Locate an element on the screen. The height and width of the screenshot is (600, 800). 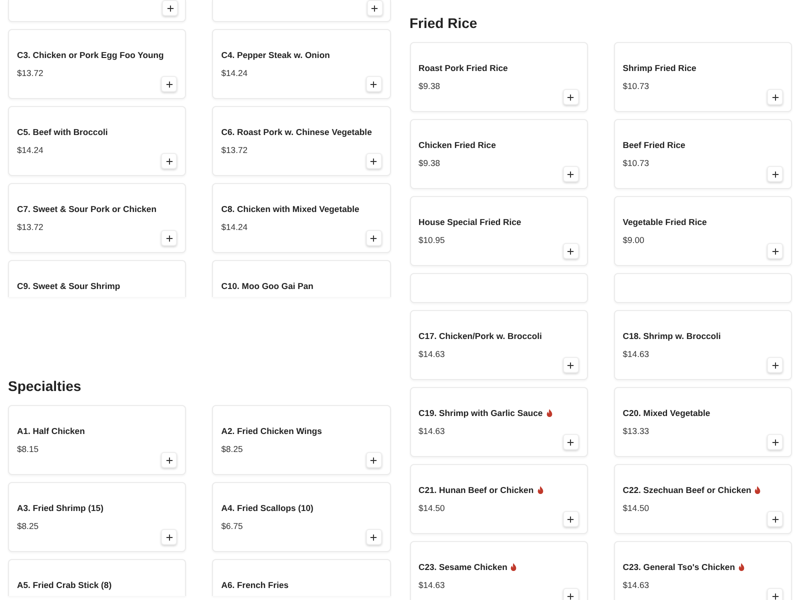
item-name: C17. Chicken/Pork w. Broccoli is located at coordinates (480, 336).